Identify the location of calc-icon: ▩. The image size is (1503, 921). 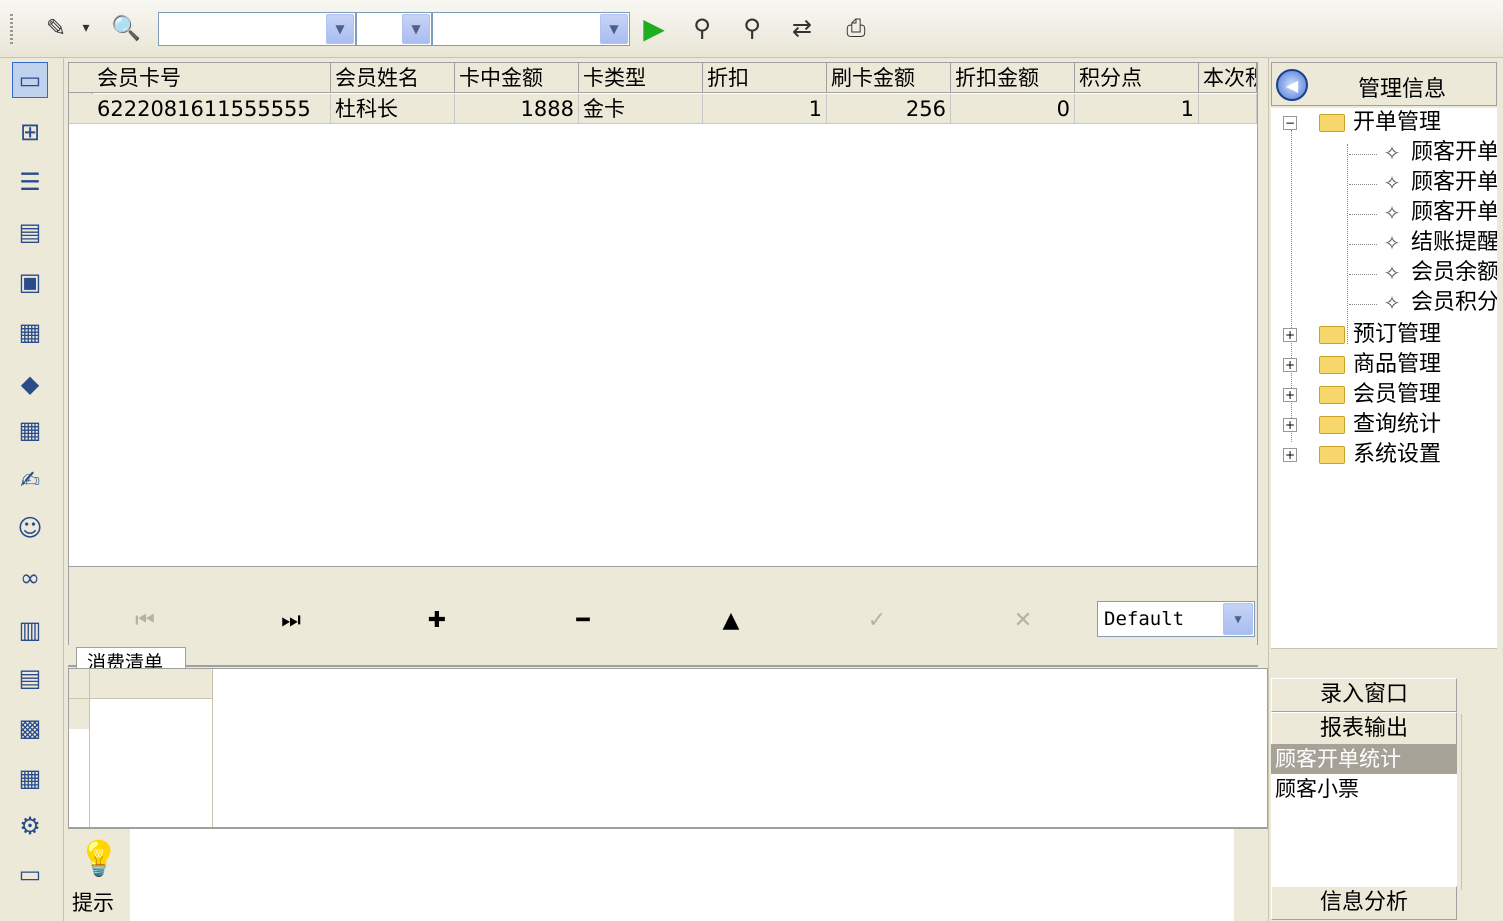
(30, 728).